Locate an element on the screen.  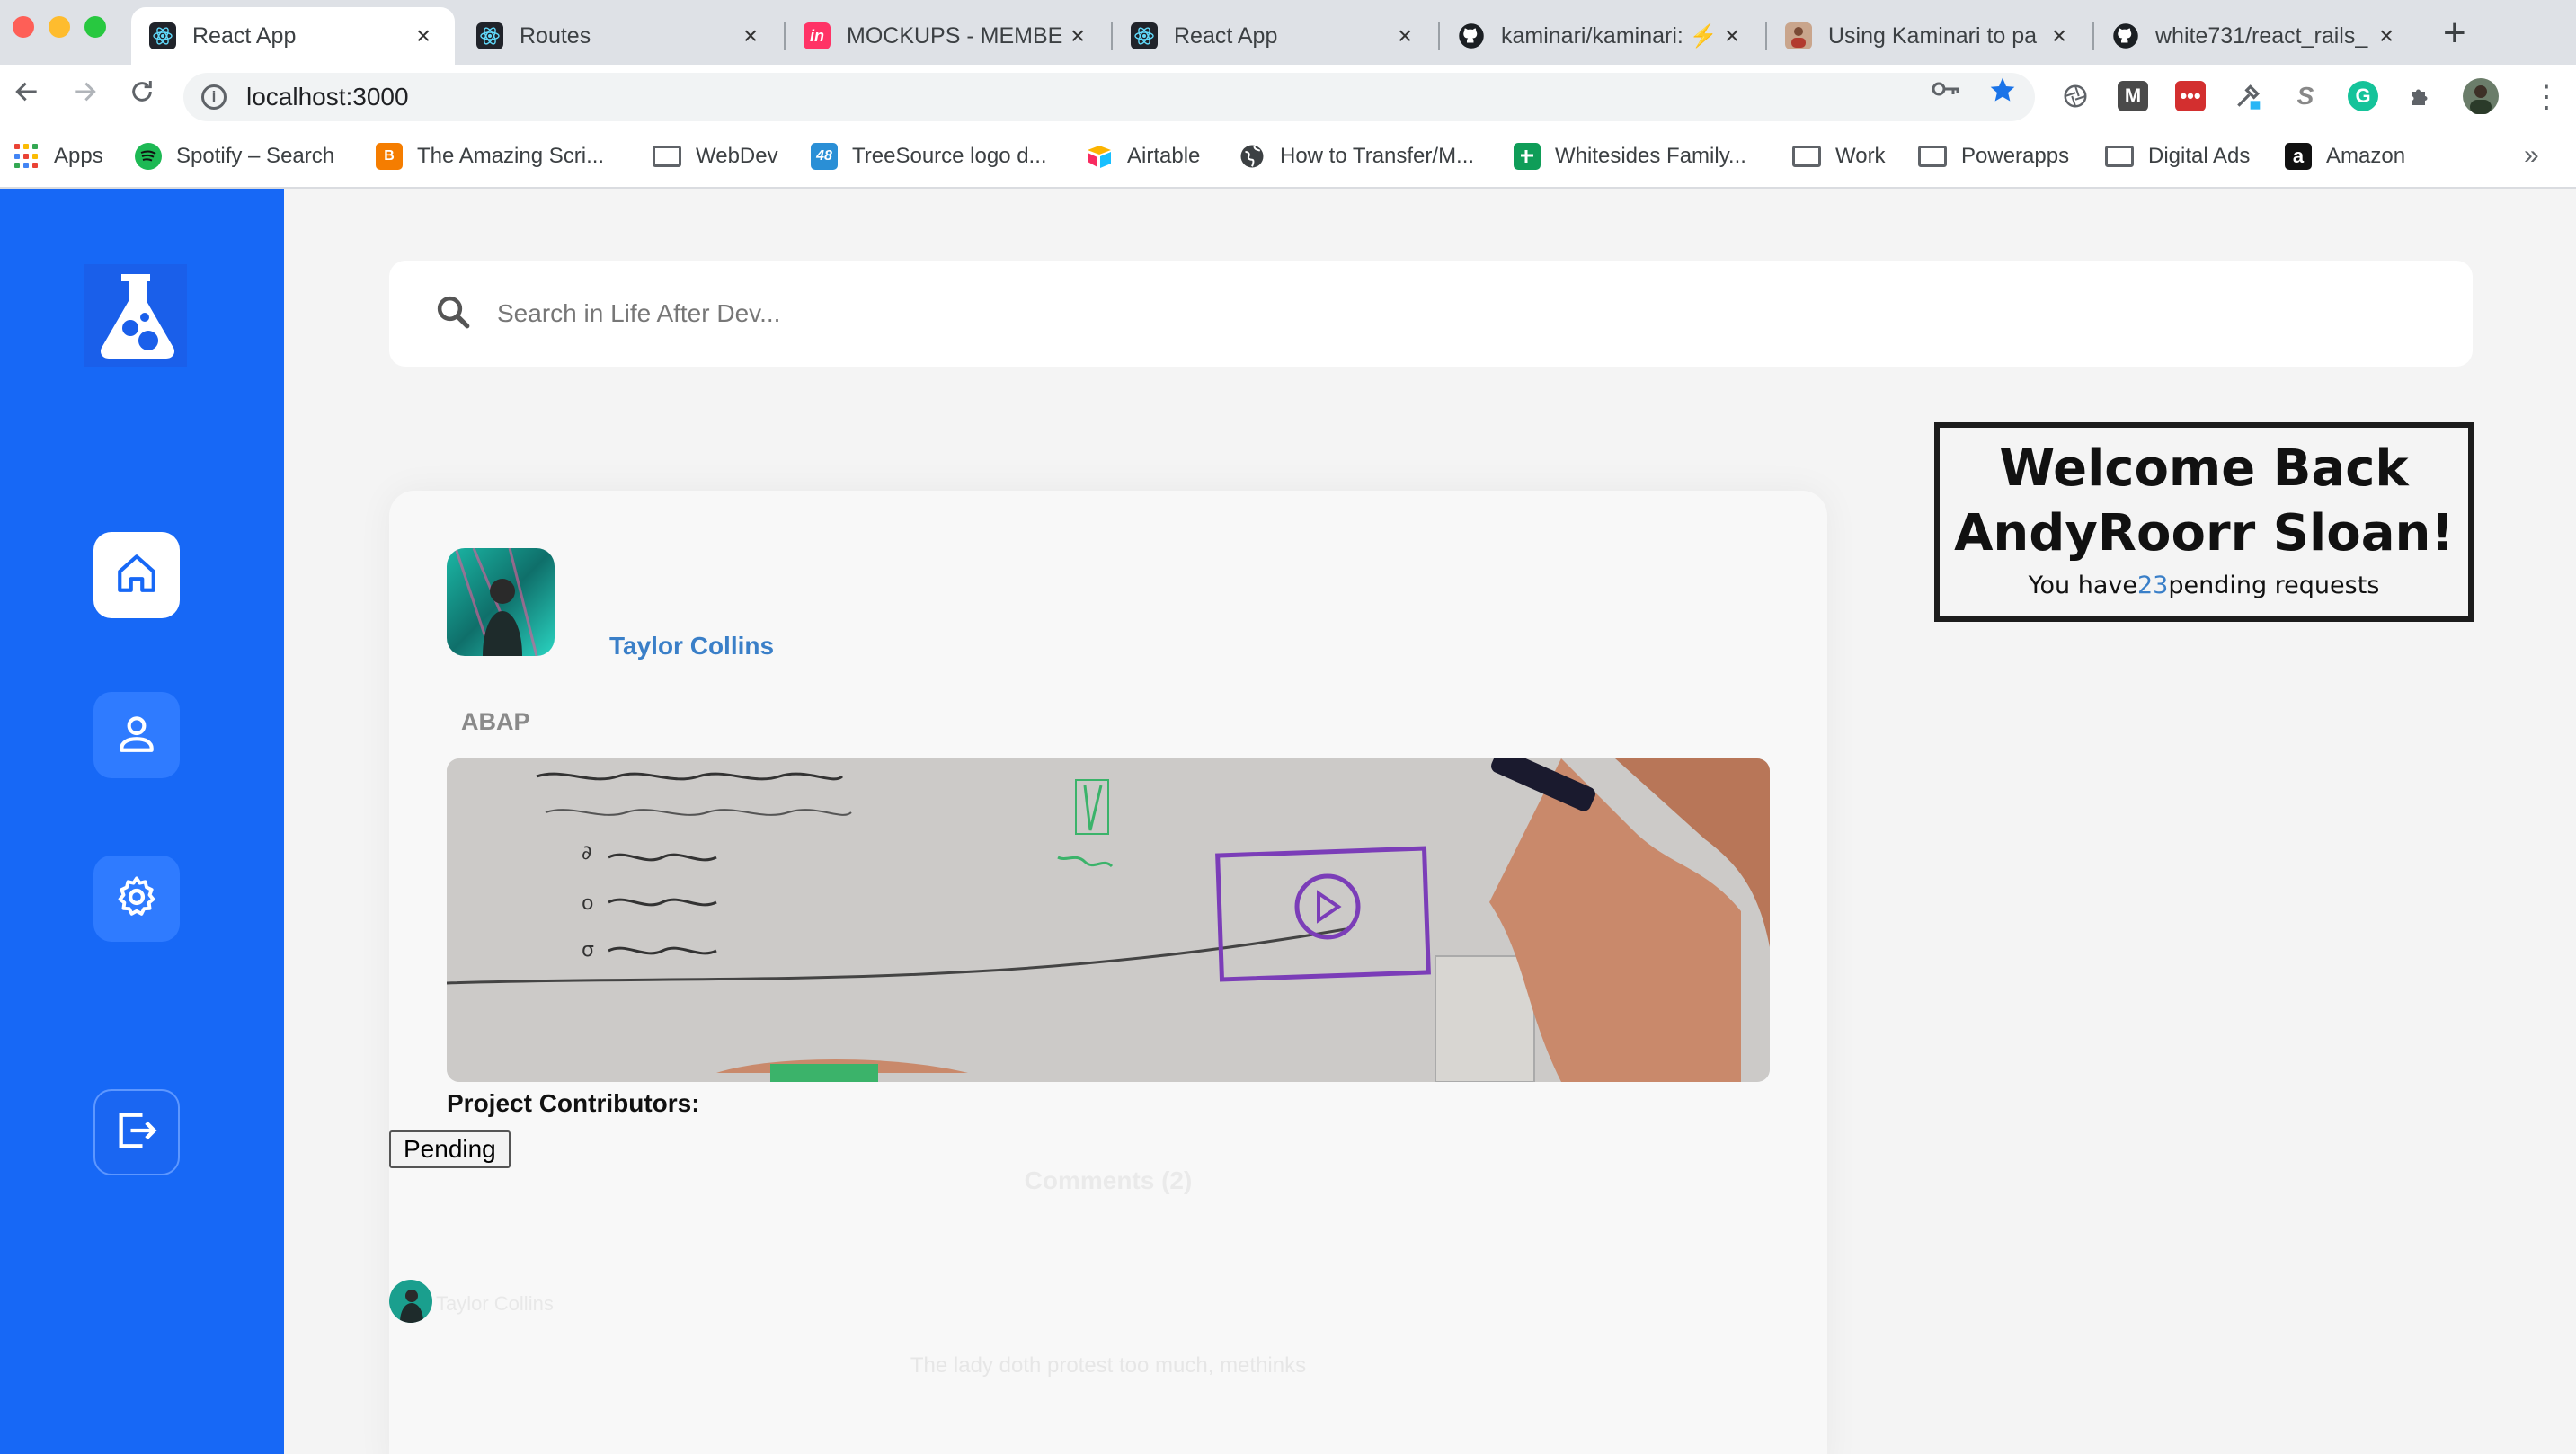
svg-text: o is located at coordinates (587, 903).